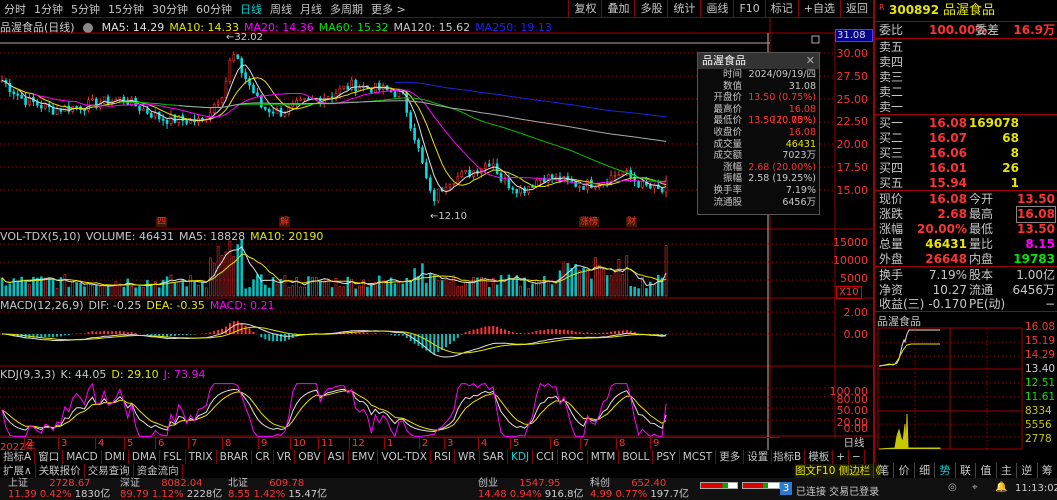  What do you see at coordinates (162, 222) in the screenshot?
I see `event-marker: 四` at bounding box center [162, 222].